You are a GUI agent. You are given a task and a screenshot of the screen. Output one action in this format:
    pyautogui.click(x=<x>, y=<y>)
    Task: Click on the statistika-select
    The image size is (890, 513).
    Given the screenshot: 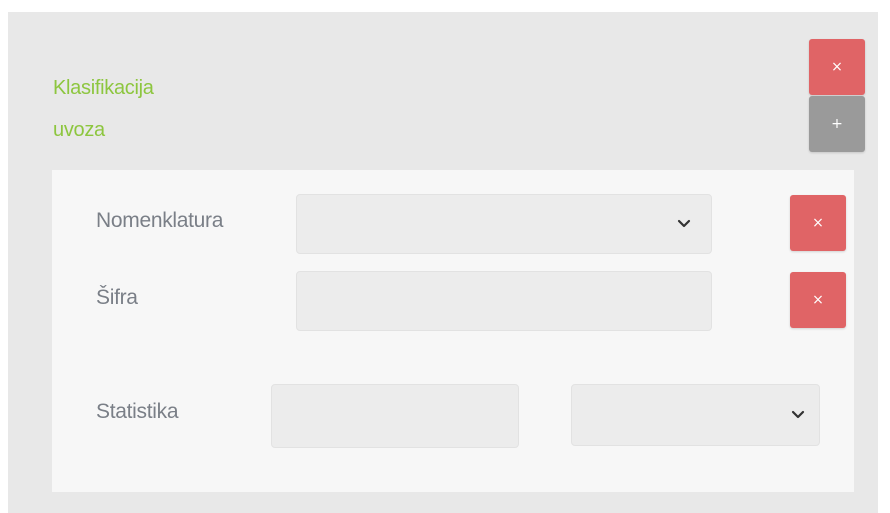 What is the action you would take?
    pyautogui.click(x=695, y=415)
    